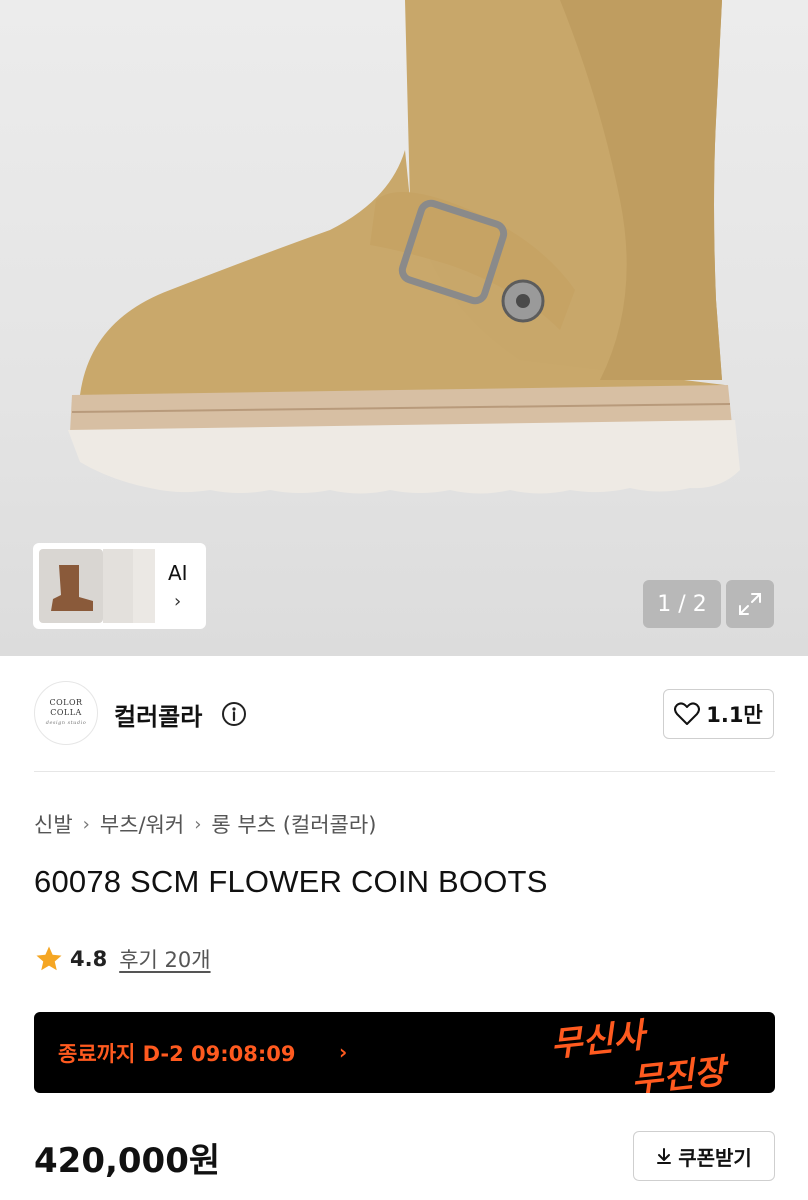  Describe the element at coordinates (177, 1054) in the screenshot. I see `countdown-text: 종료까지 D-2 09:08:09` at that location.